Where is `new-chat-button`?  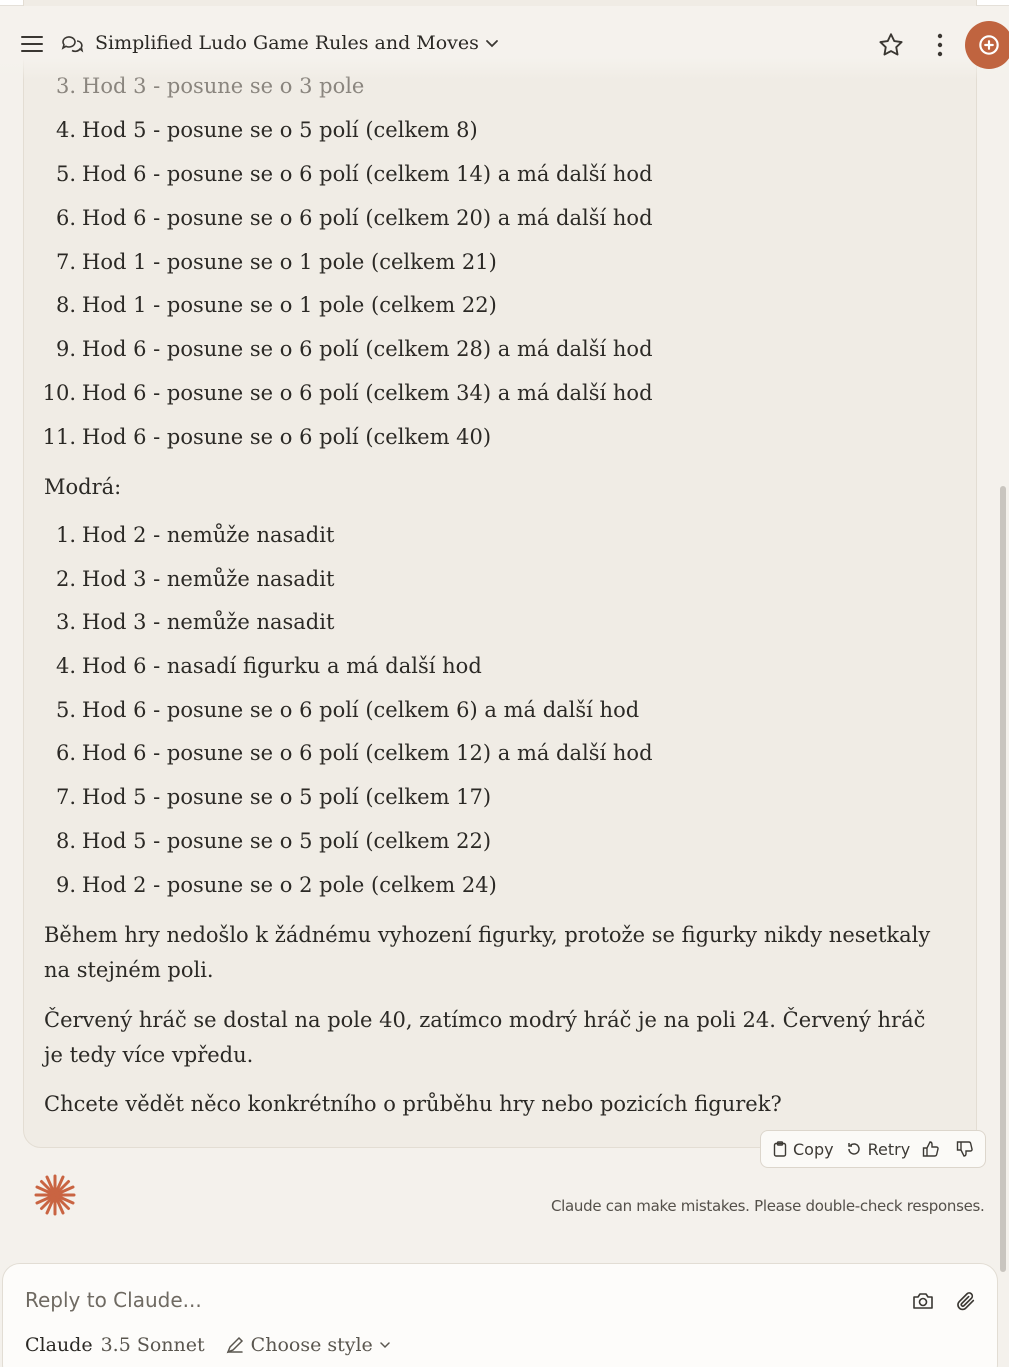 new-chat-button is located at coordinates (987, 45).